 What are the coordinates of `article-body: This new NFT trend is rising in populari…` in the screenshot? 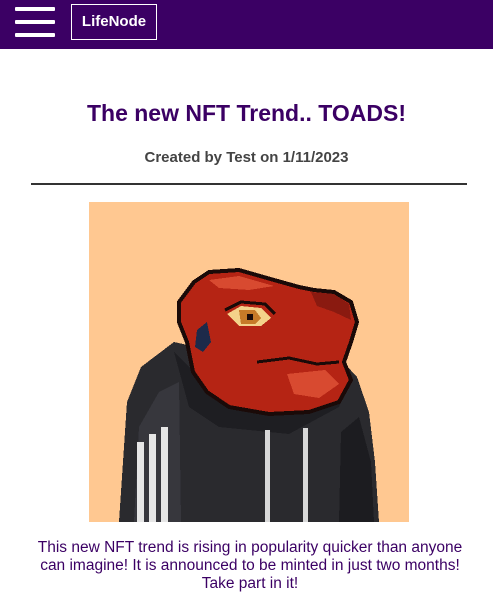 It's located at (250, 565).